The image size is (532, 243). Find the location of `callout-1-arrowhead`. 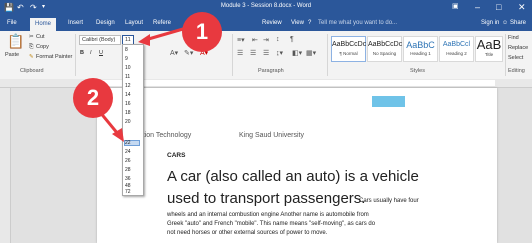

callout-1-arrowhead is located at coordinates (144, 40).